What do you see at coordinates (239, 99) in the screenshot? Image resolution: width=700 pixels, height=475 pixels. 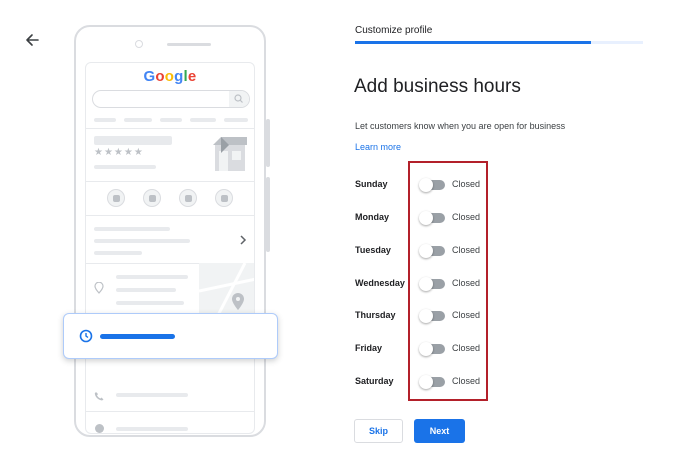 I see `search-icon` at bounding box center [239, 99].